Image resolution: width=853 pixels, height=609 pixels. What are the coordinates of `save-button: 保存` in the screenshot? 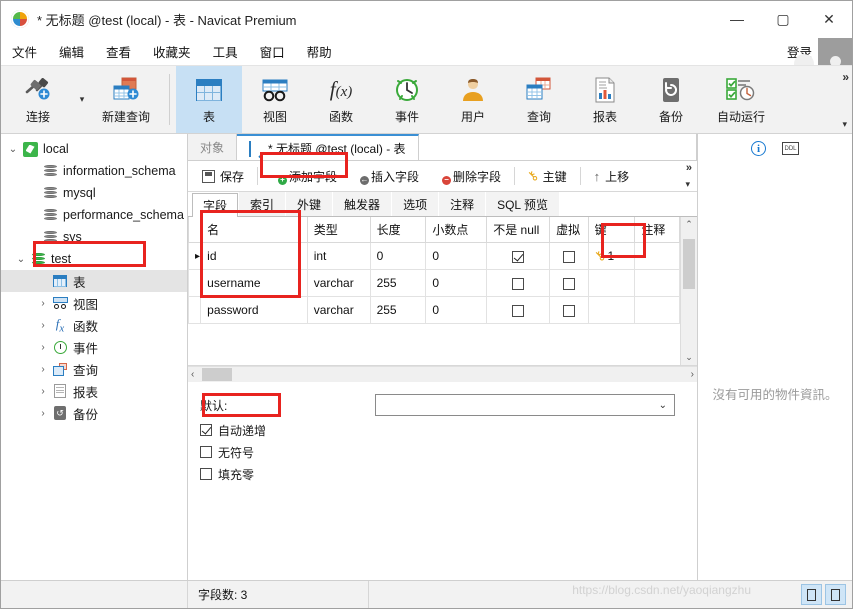 It's located at (223, 176).